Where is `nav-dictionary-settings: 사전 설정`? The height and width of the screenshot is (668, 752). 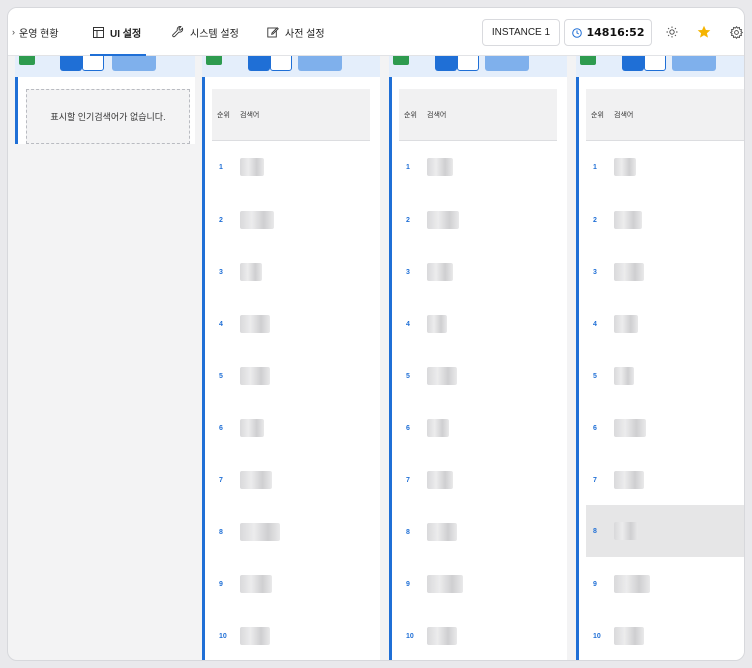 nav-dictionary-settings: 사전 설정 is located at coordinates (296, 32).